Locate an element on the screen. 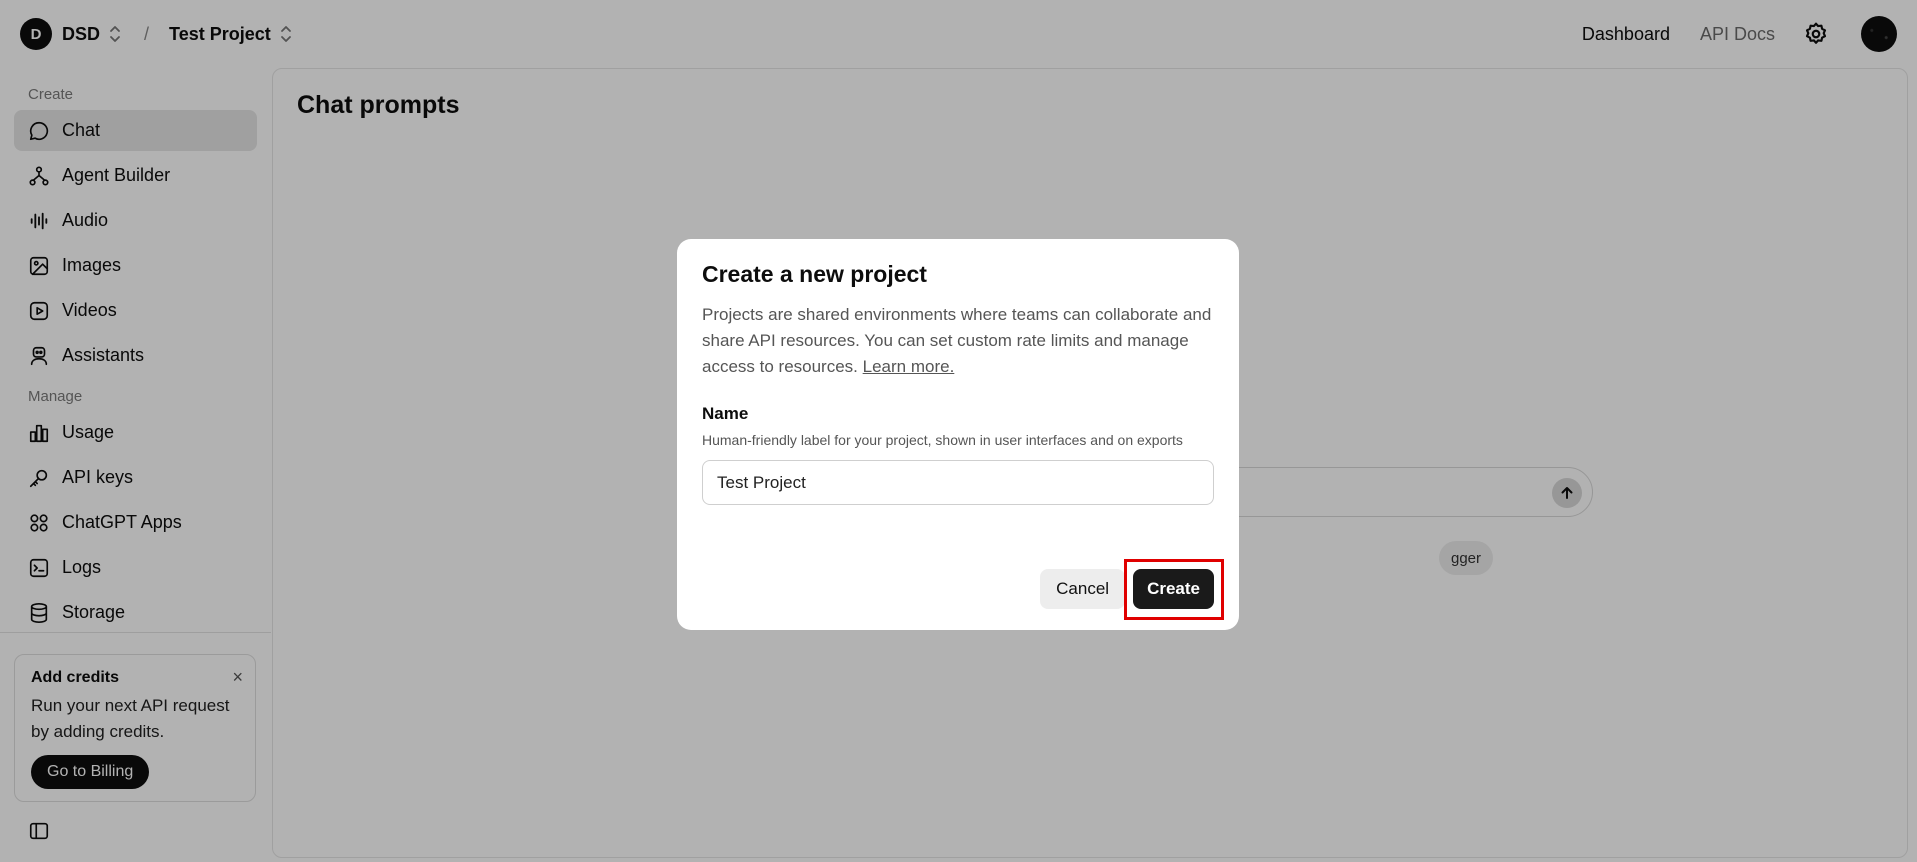 The height and width of the screenshot is (862, 1917). dialog-title: Create a new project is located at coordinates (814, 274).